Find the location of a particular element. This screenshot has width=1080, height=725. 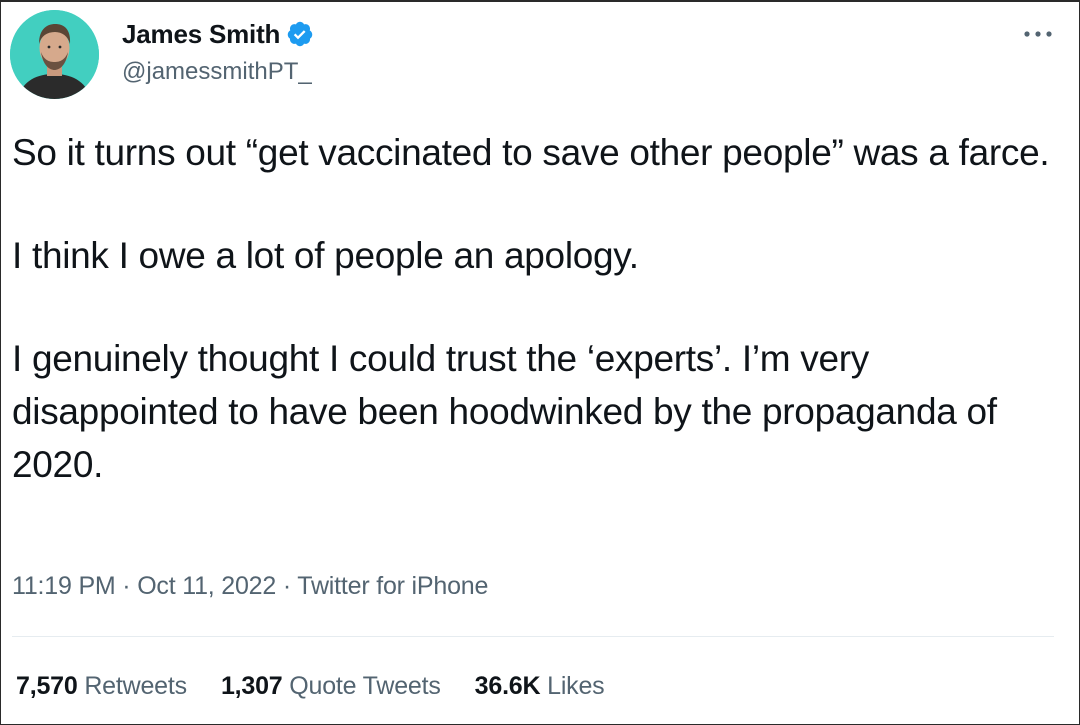

avatar is located at coordinates (54, 54).